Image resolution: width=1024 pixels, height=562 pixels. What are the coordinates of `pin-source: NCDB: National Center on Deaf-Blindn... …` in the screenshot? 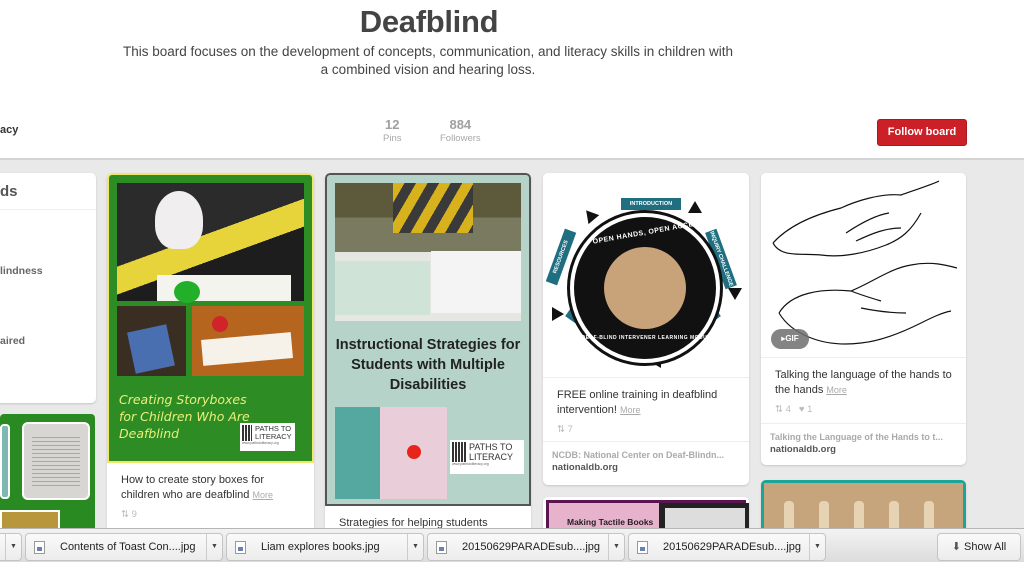 It's located at (646, 461).